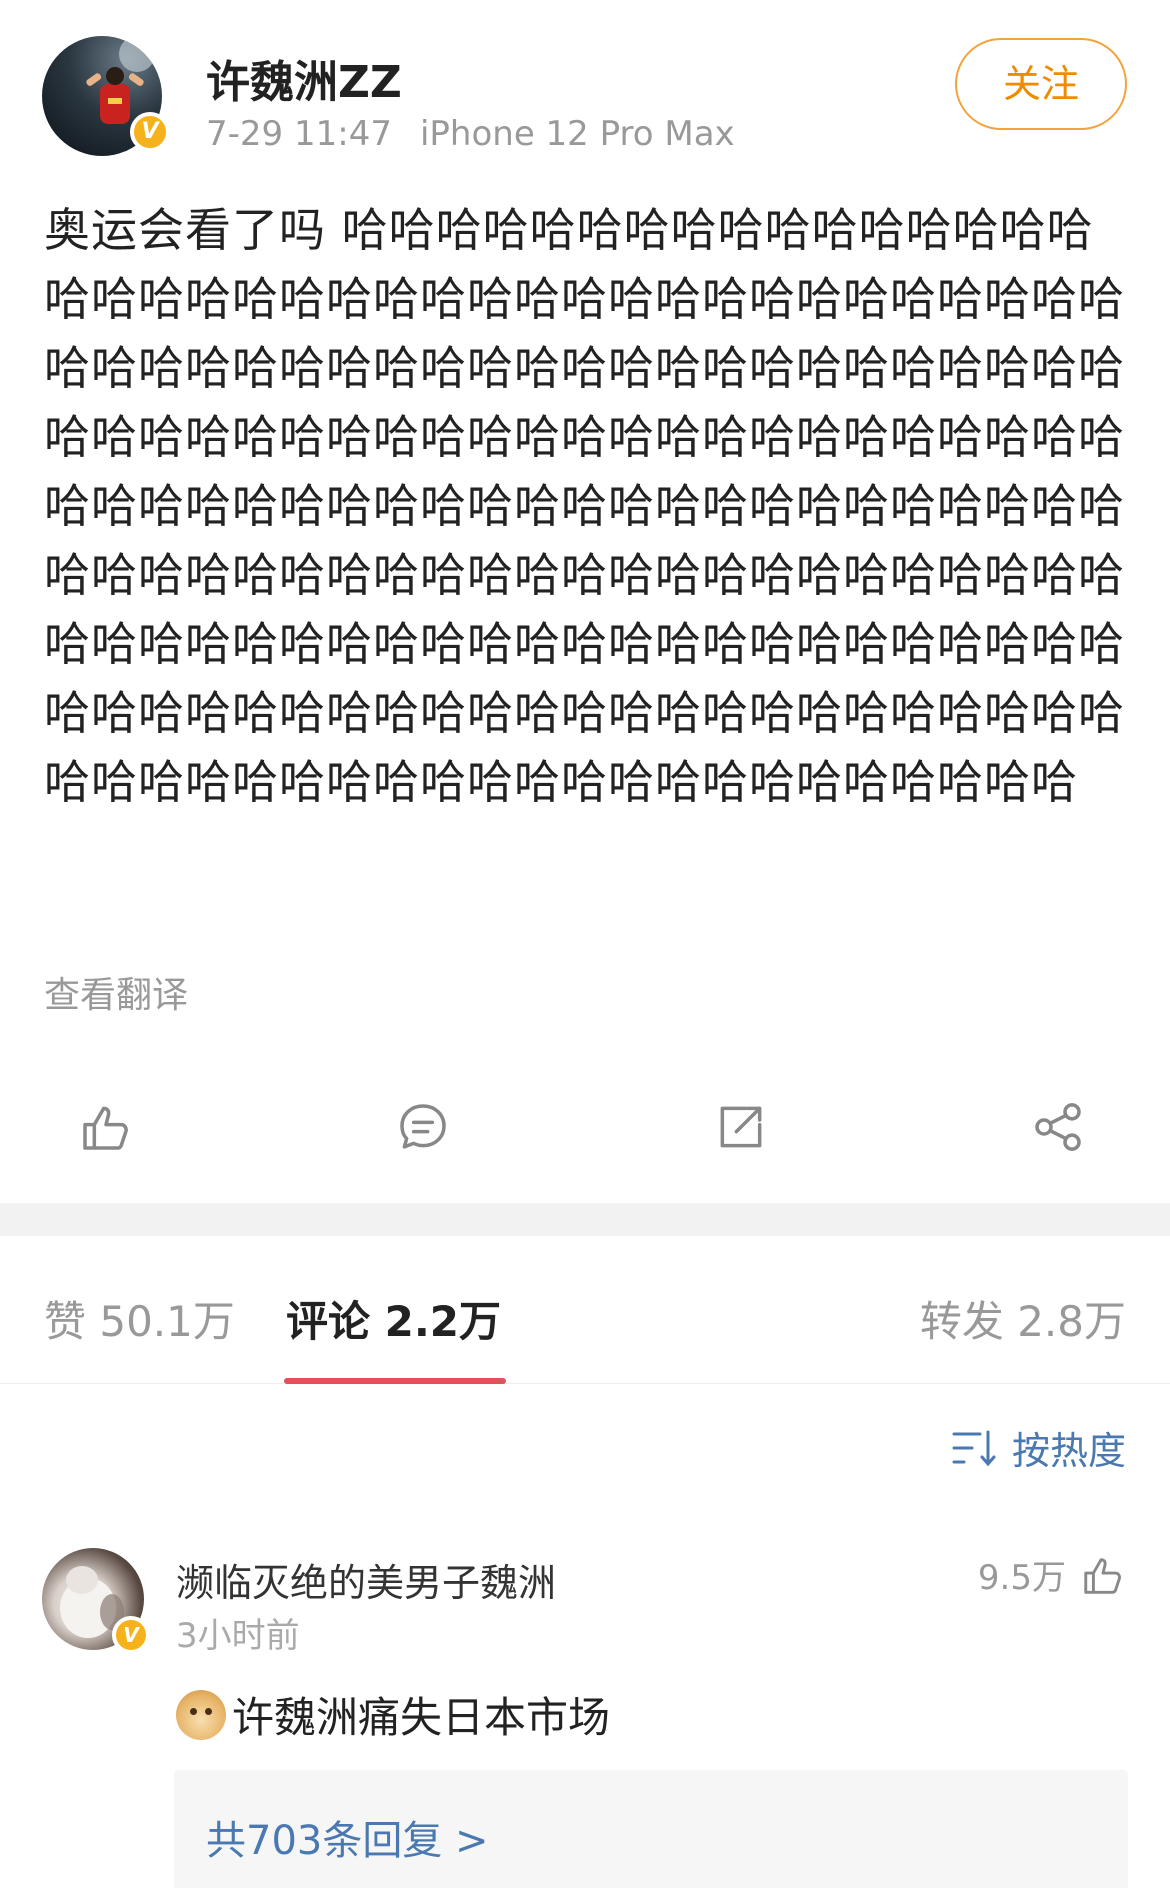 This screenshot has height=1888, width=1170. I want to click on author-name: 许魏洲ZZ, so click(304, 78).